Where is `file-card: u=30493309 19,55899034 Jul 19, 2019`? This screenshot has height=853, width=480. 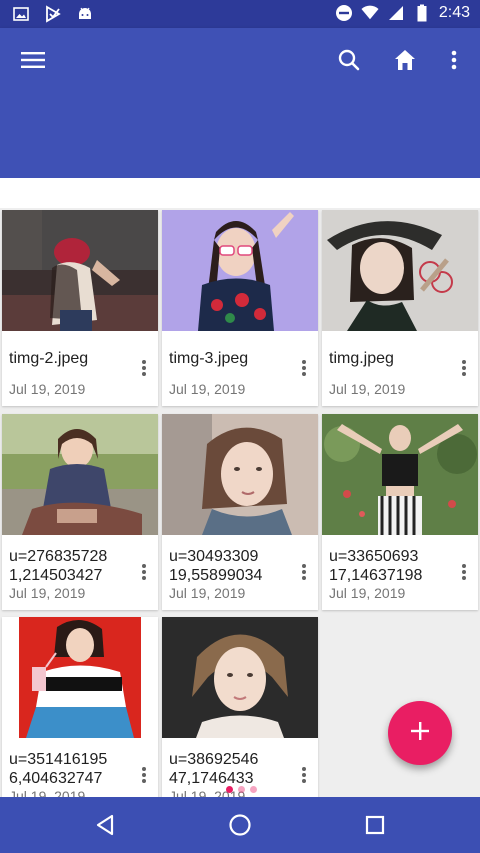 file-card: u=30493309 19,55899034 Jul 19, 2019 is located at coordinates (240, 512).